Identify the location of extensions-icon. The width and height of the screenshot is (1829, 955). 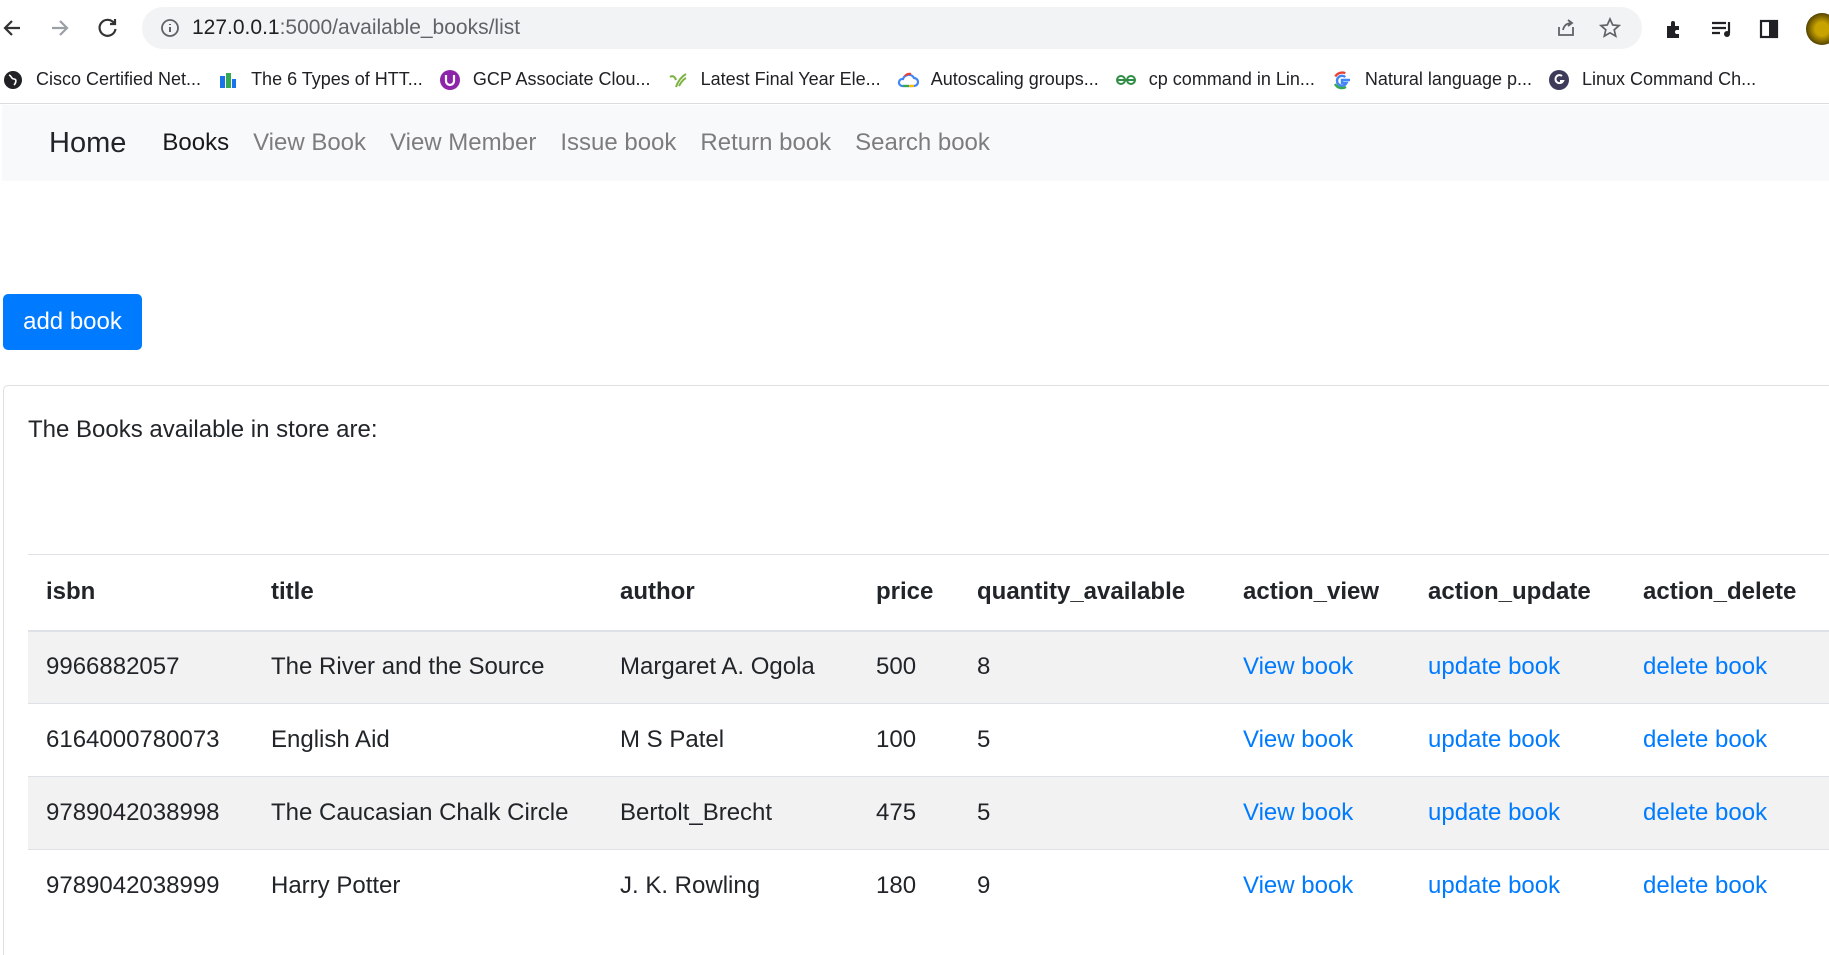
(1674, 29).